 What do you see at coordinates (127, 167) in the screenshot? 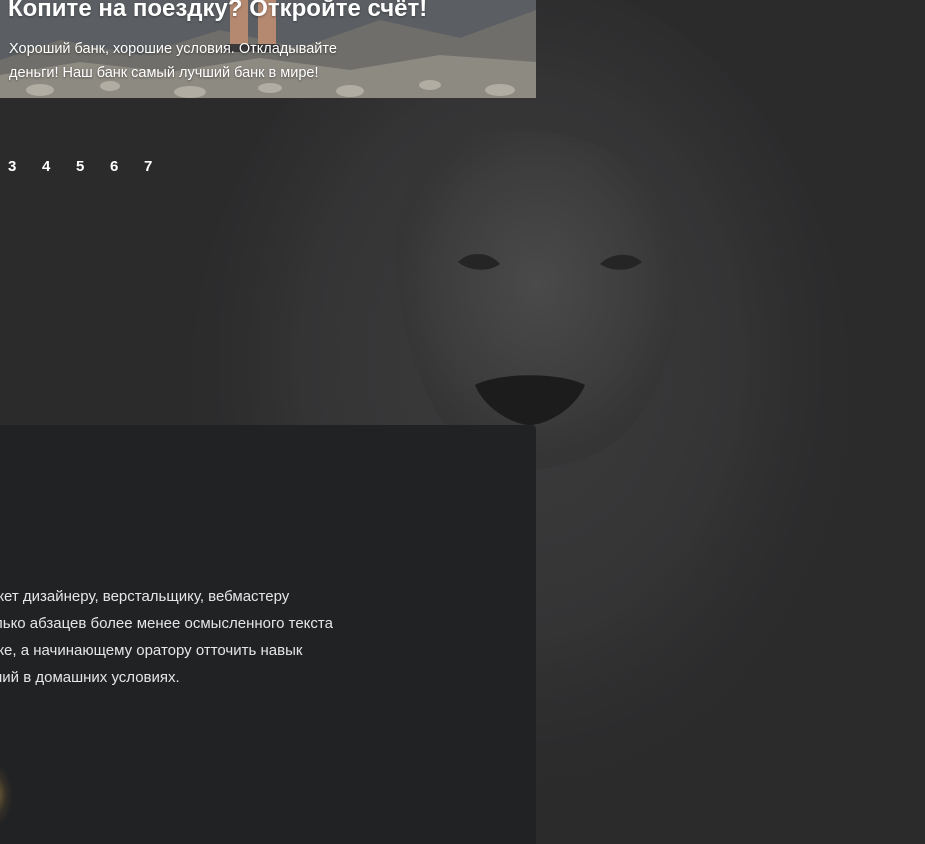
I see `page-link-6: 6` at bounding box center [127, 167].